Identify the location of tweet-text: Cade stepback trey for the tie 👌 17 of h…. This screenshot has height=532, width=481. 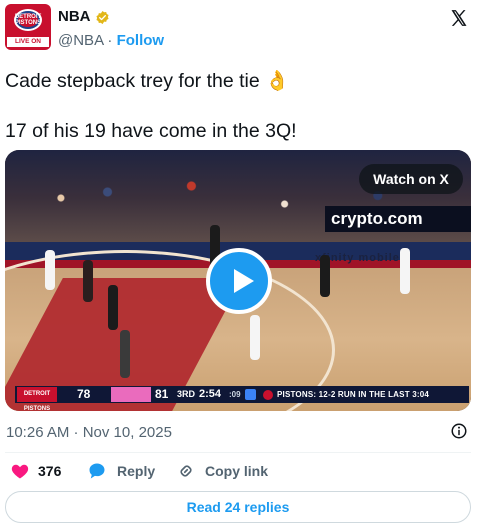
(240, 106).